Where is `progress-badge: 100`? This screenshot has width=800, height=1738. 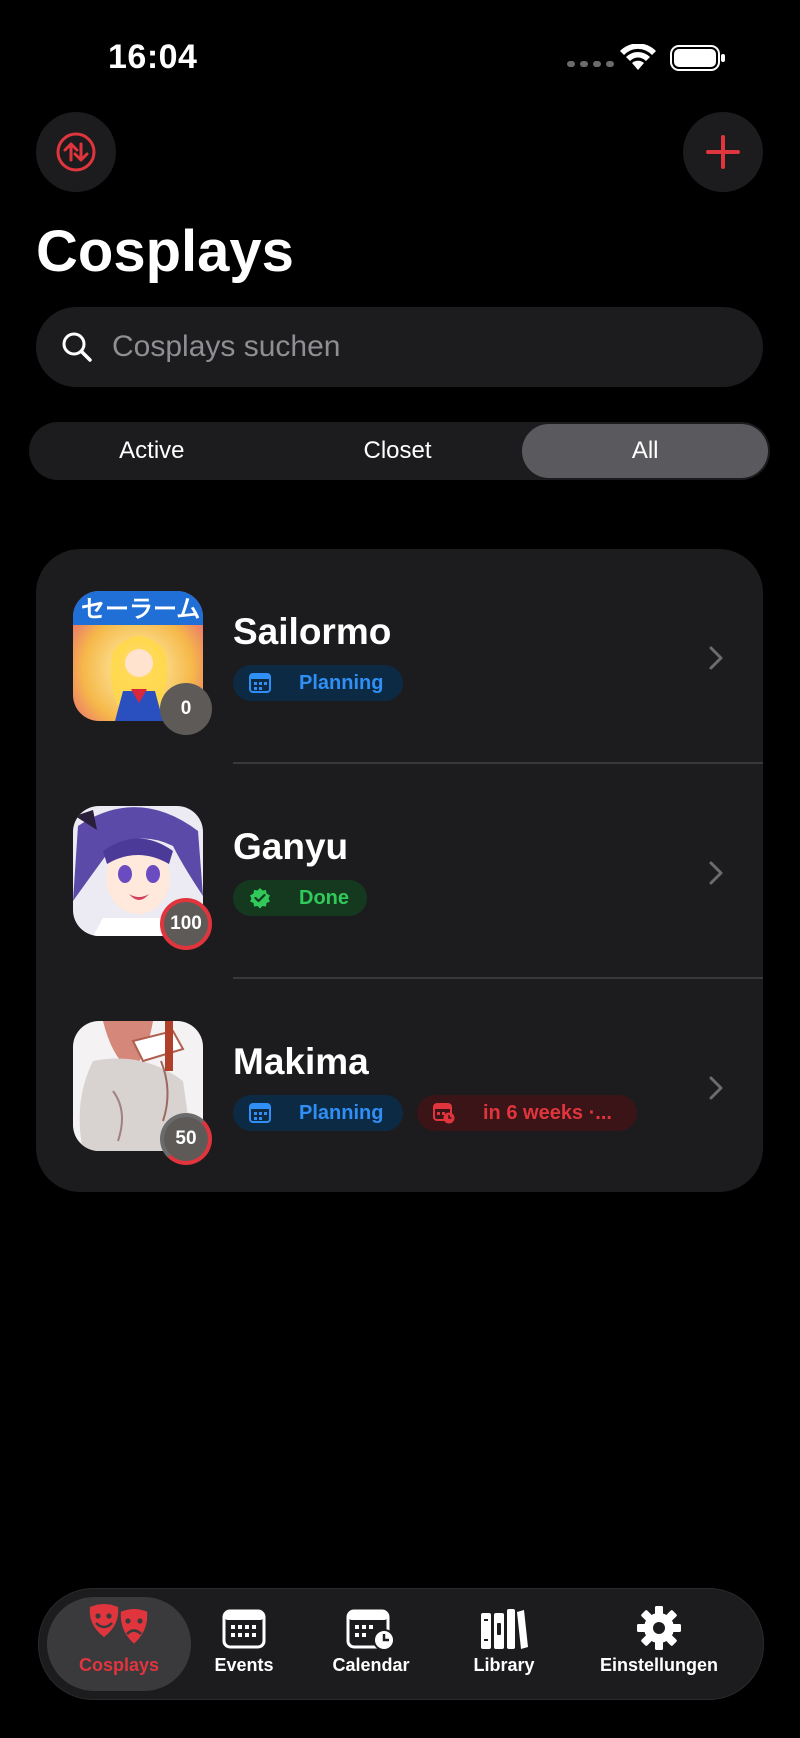 progress-badge: 100 is located at coordinates (186, 924).